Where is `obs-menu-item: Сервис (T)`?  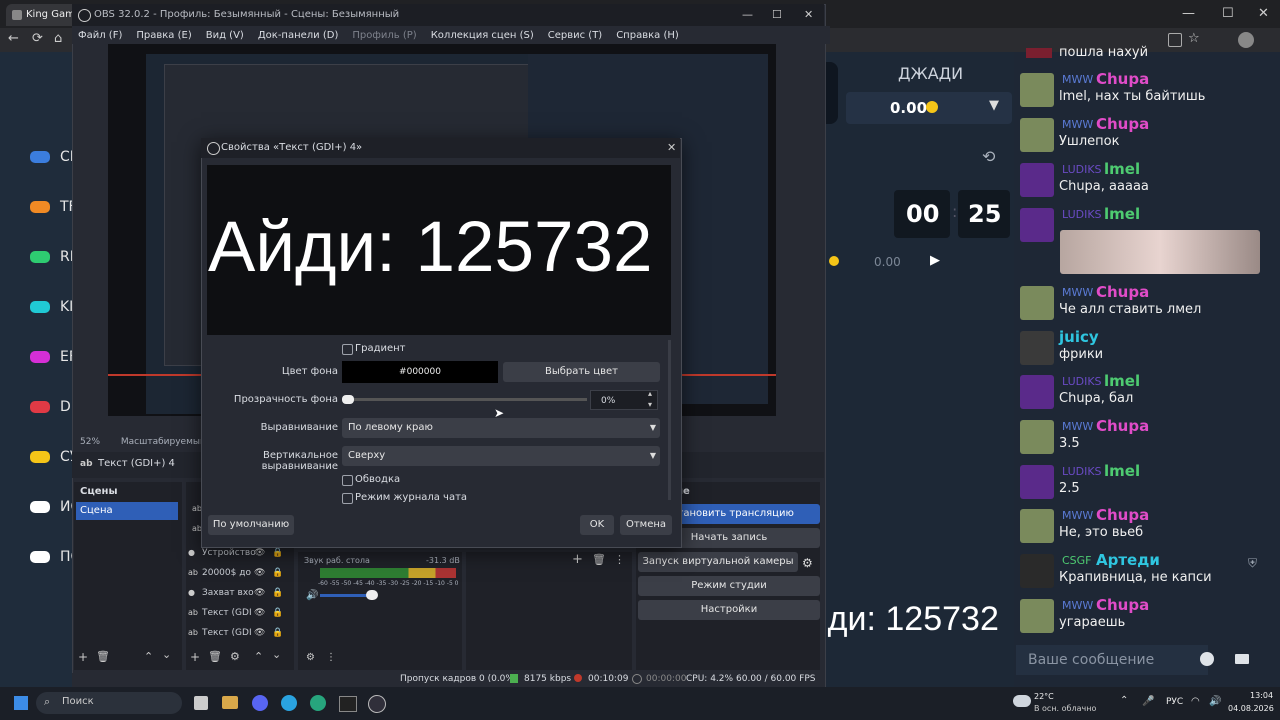 obs-menu-item: Сервис (T) is located at coordinates (575, 35).